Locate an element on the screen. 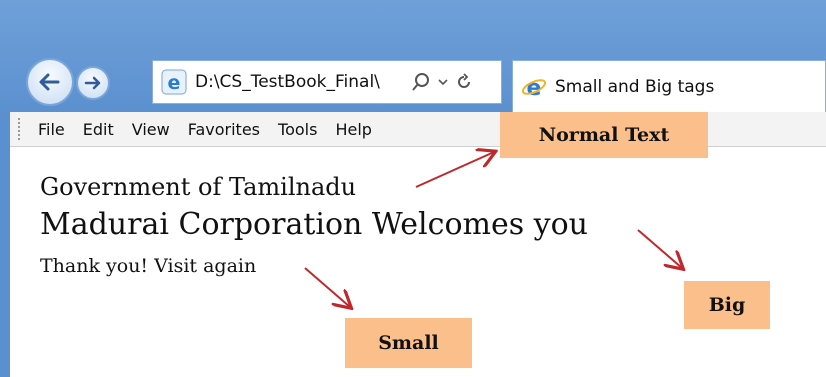 This screenshot has height=377, width=826. address-bar: e D:\CS_TestBook_Final\ is located at coordinates (327, 82).